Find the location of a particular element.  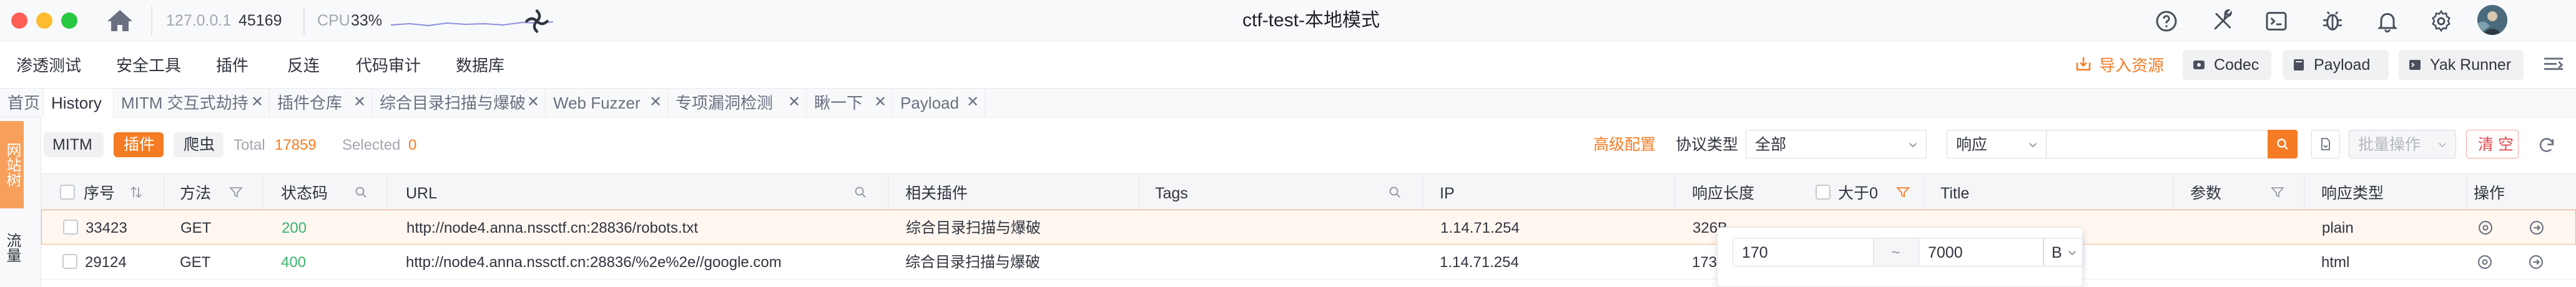

bug-icon is located at coordinates (2332, 21).